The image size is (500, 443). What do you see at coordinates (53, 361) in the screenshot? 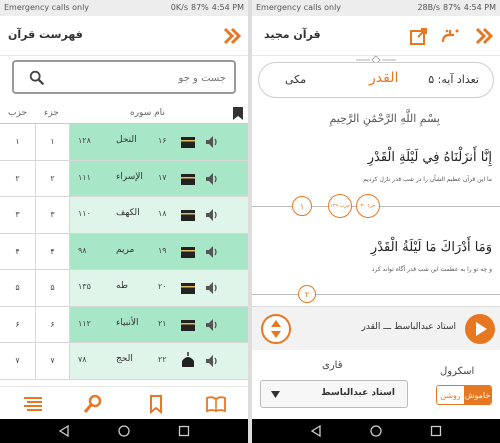
I see `jozv-cell: ۷` at bounding box center [53, 361].